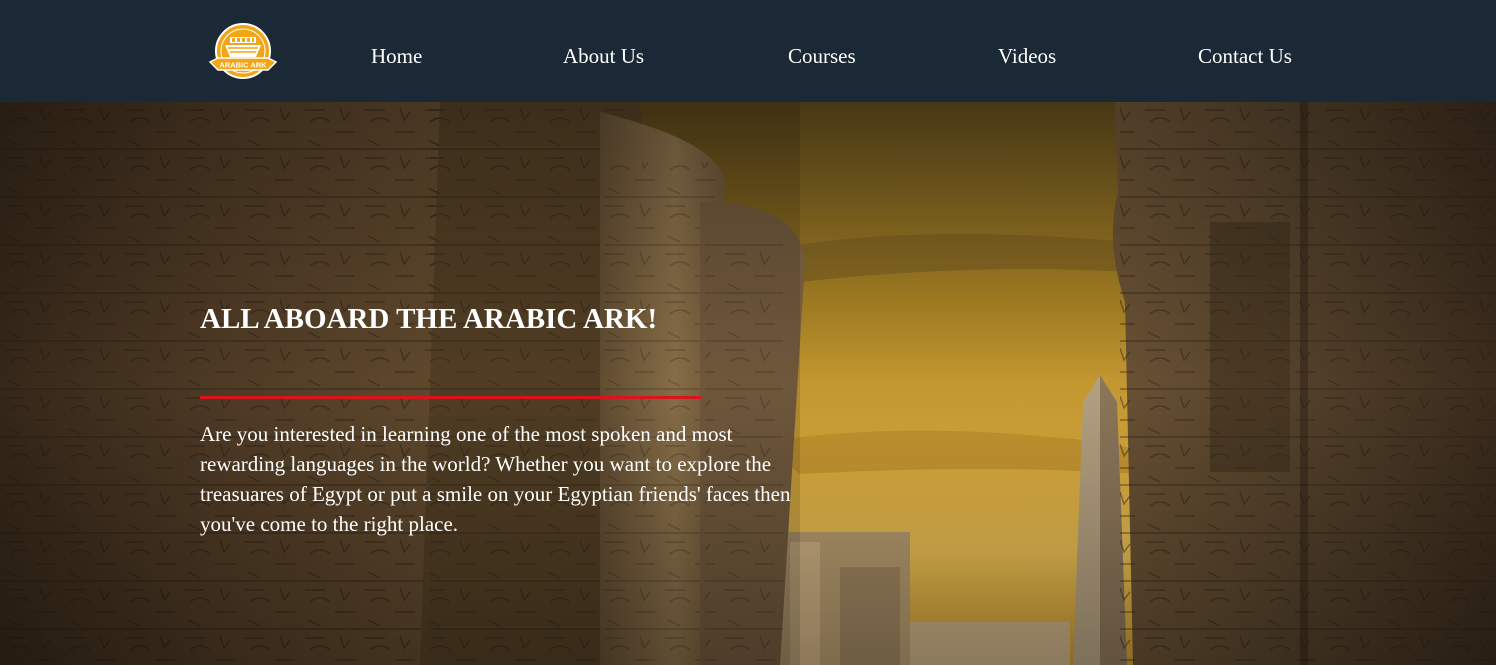  I want to click on arabic-ark-logo: ARABIC ARK, so click(243, 52).